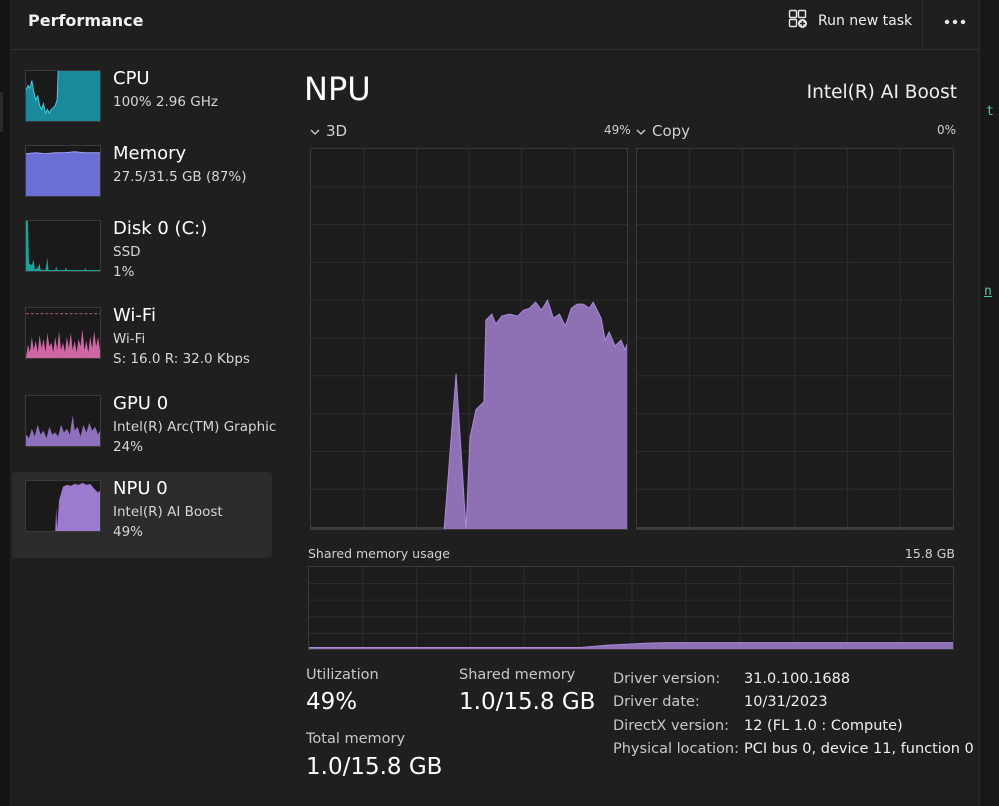 This screenshot has height=806, width=999. Describe the element at coordinates (667, 678) in the screenshot. I see `info-key: Driver version:` at that location.